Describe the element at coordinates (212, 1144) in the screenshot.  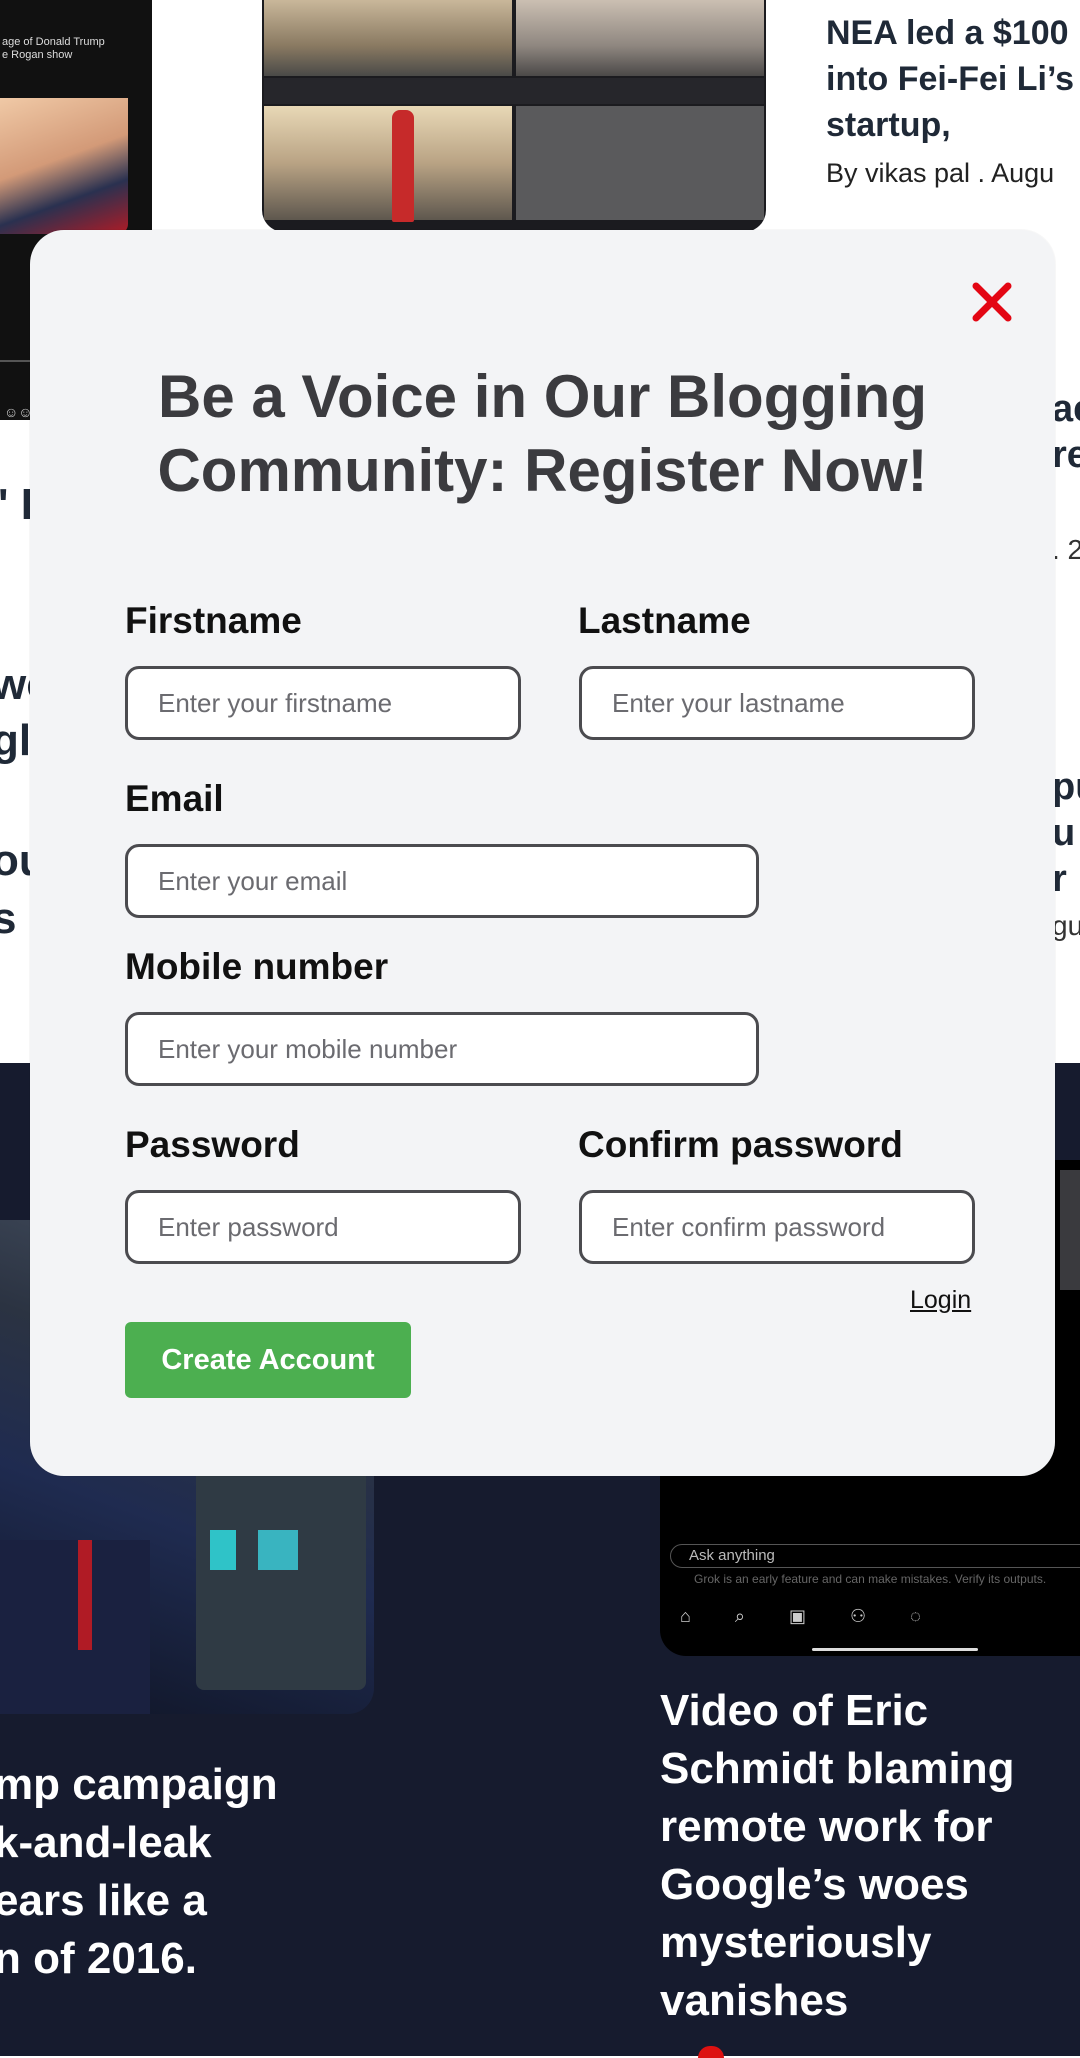
I see `password-label: Password` at that location.